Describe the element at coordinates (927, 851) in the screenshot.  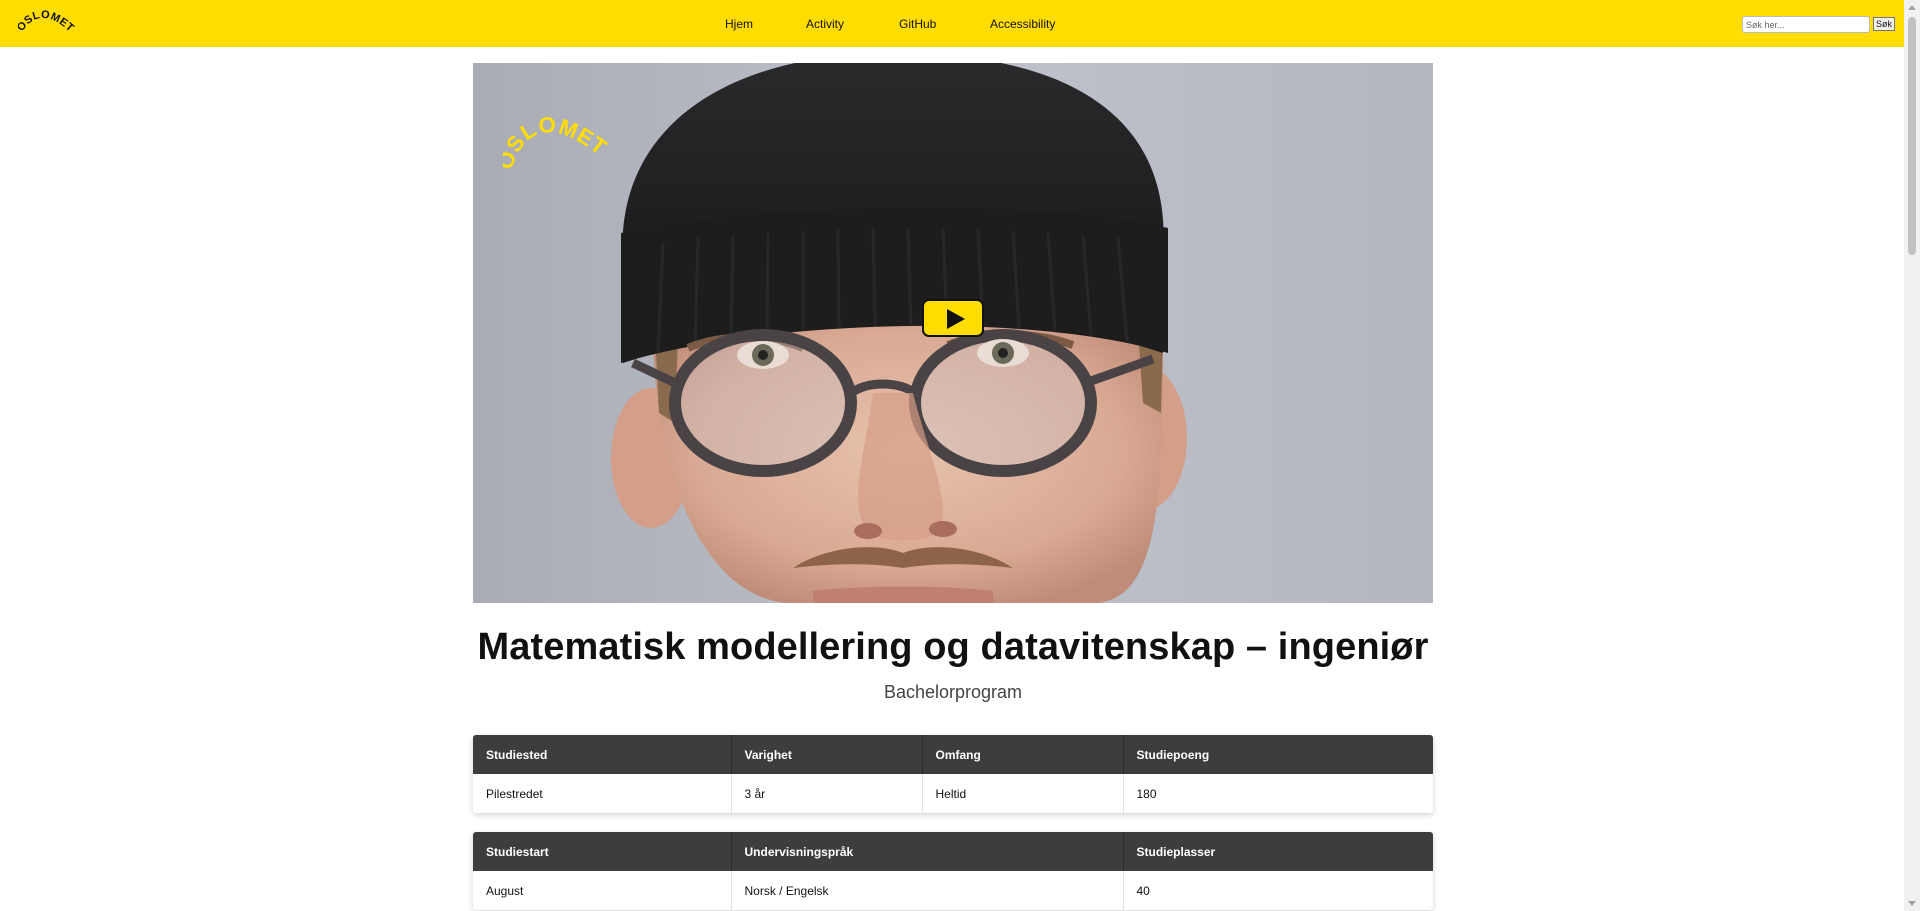
I see `table-header: Undervisningspråk` at that location.